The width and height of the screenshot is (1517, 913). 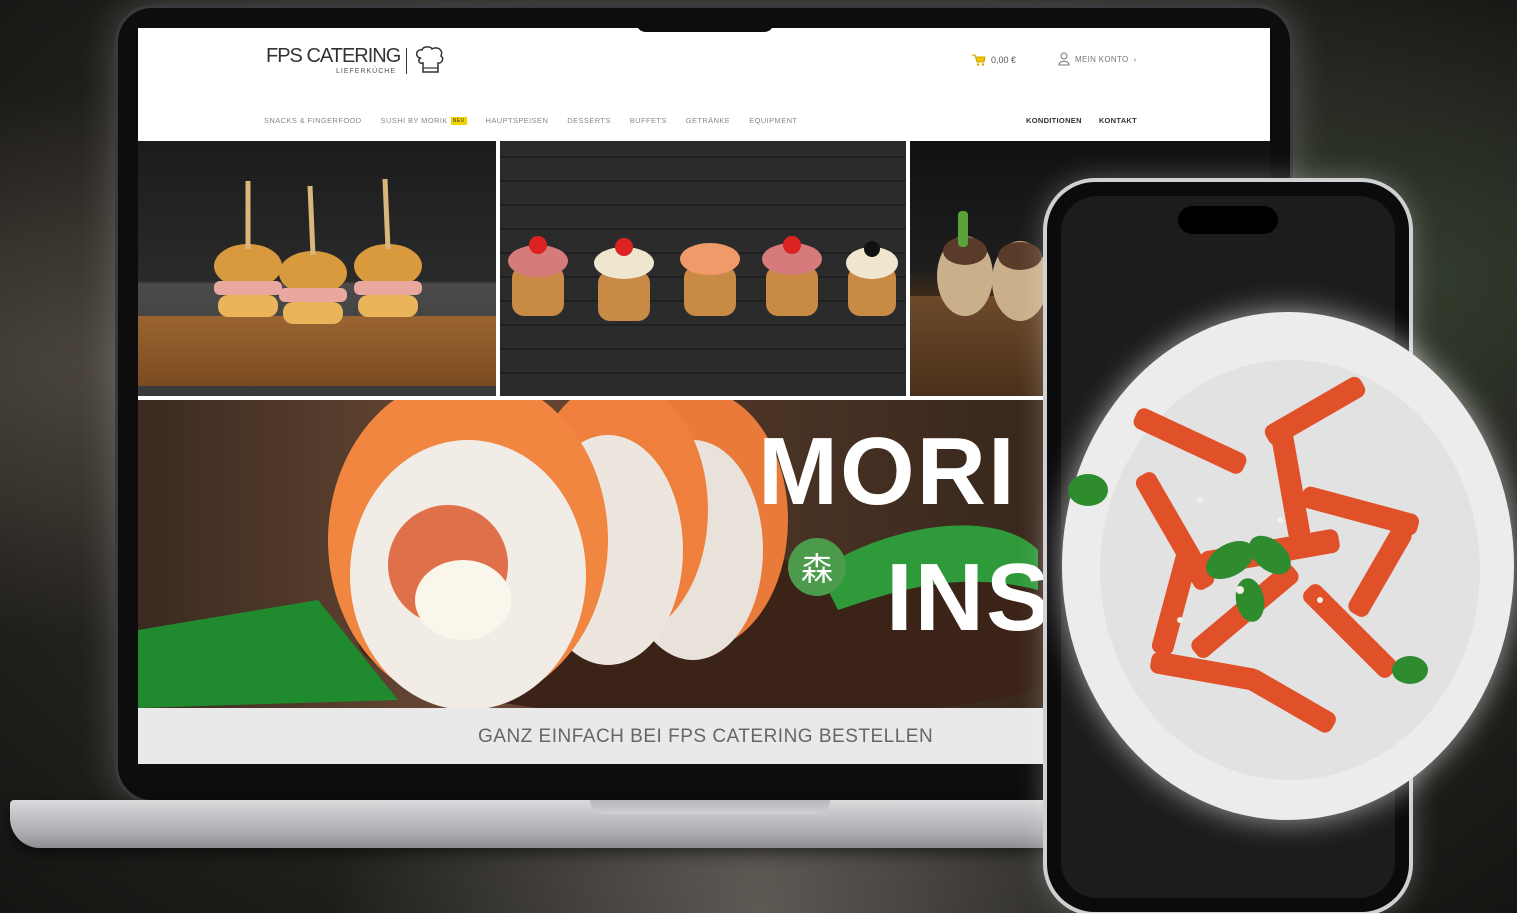 I want to click on site-logo: FPS CATERING LIEFERKÜCHE, so click(x=356, y=61).